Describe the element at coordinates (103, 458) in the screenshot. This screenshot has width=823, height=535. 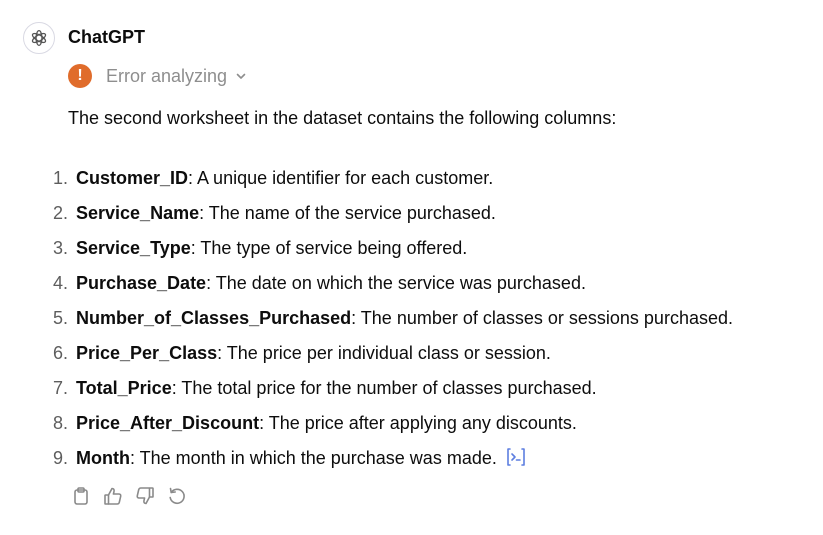
I see `column-name: Month` at that location.